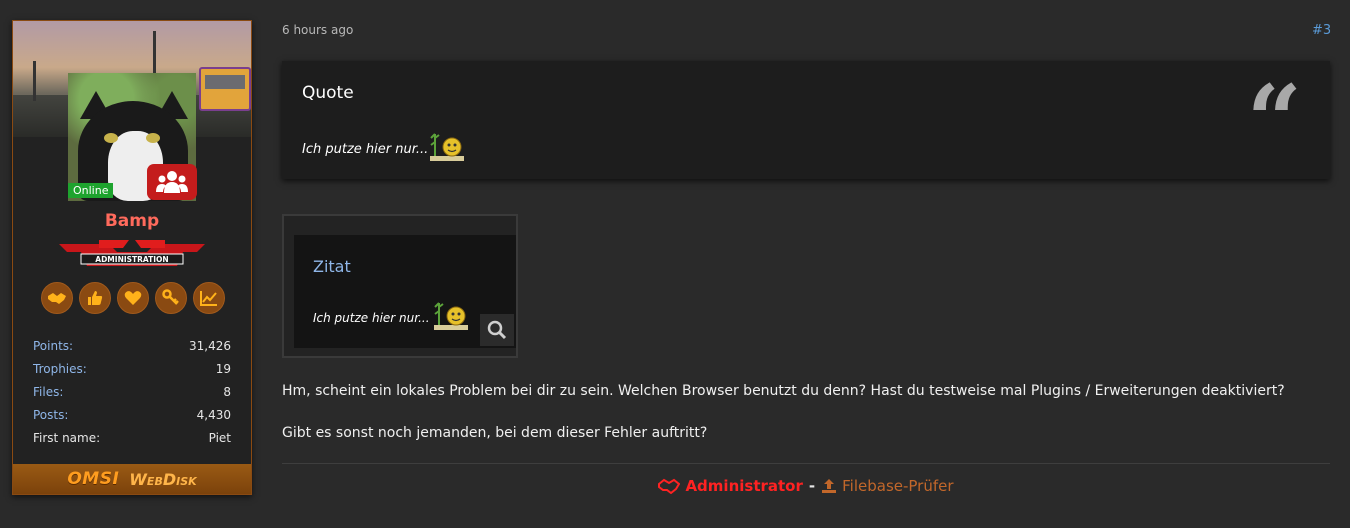  Describe the element at coordinates (829, 486) in the screenshot. I see `upload-icon` at that location.